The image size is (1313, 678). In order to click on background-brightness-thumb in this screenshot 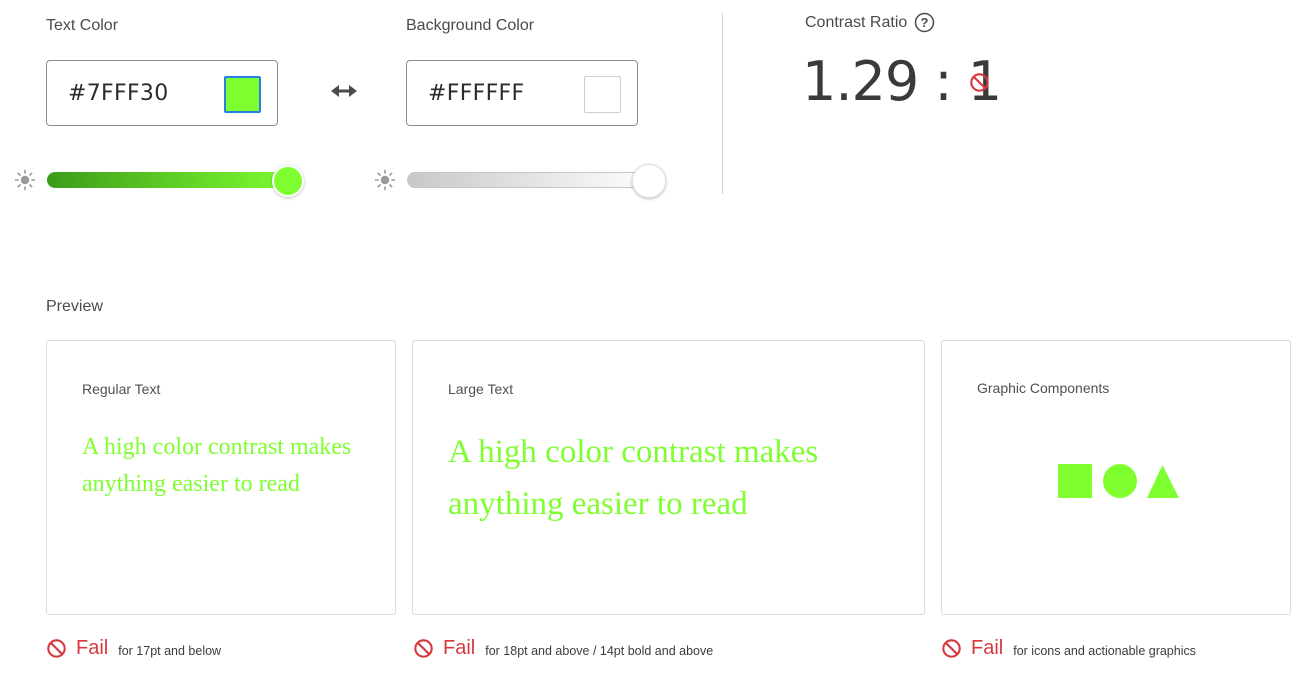, I will do `click(649, 181)`.